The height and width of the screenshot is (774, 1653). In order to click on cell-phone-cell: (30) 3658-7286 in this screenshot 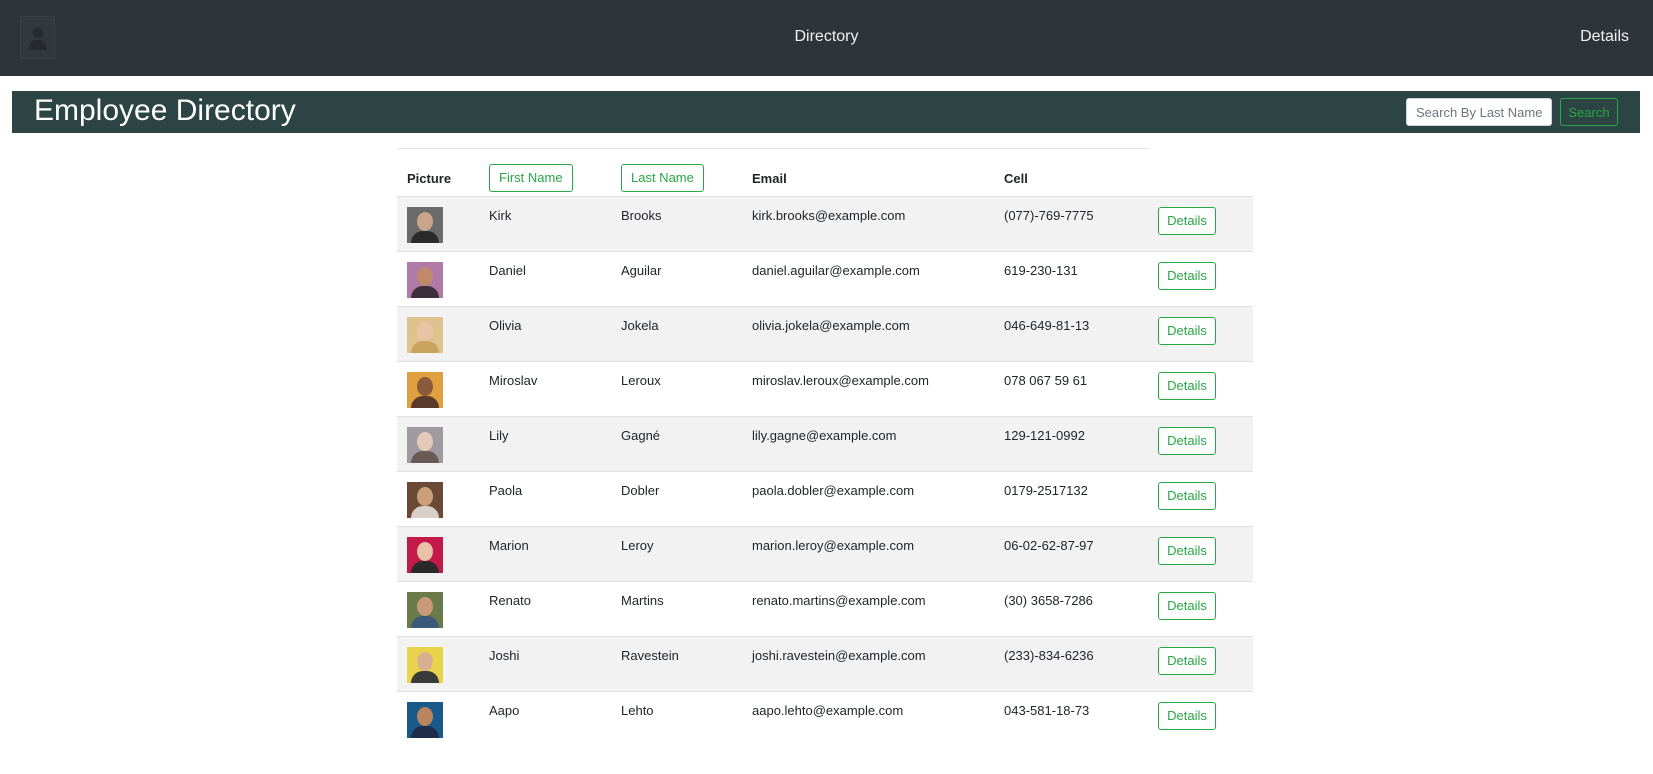, I will do `click(1071, 609)`.